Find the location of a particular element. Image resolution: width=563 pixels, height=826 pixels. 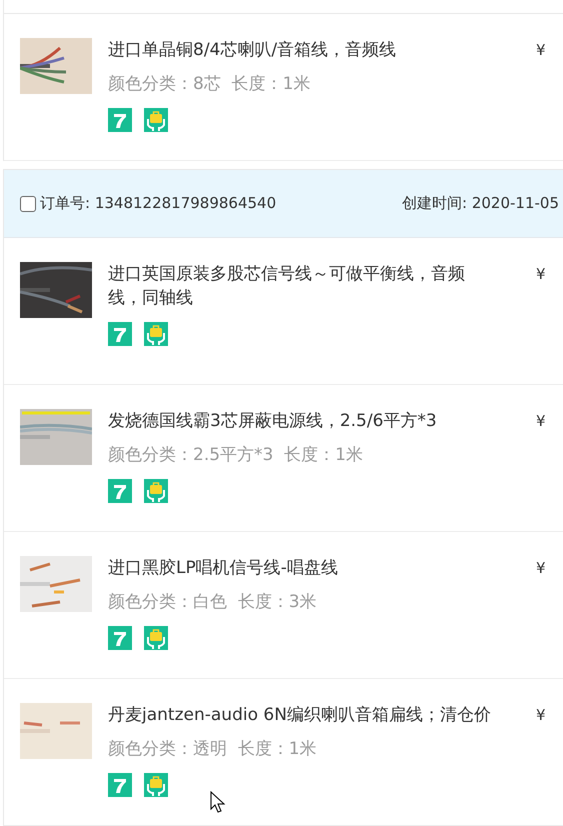

product-specs: 颜色分类：白色 长度：3米 is located at coordinates (213, 602).